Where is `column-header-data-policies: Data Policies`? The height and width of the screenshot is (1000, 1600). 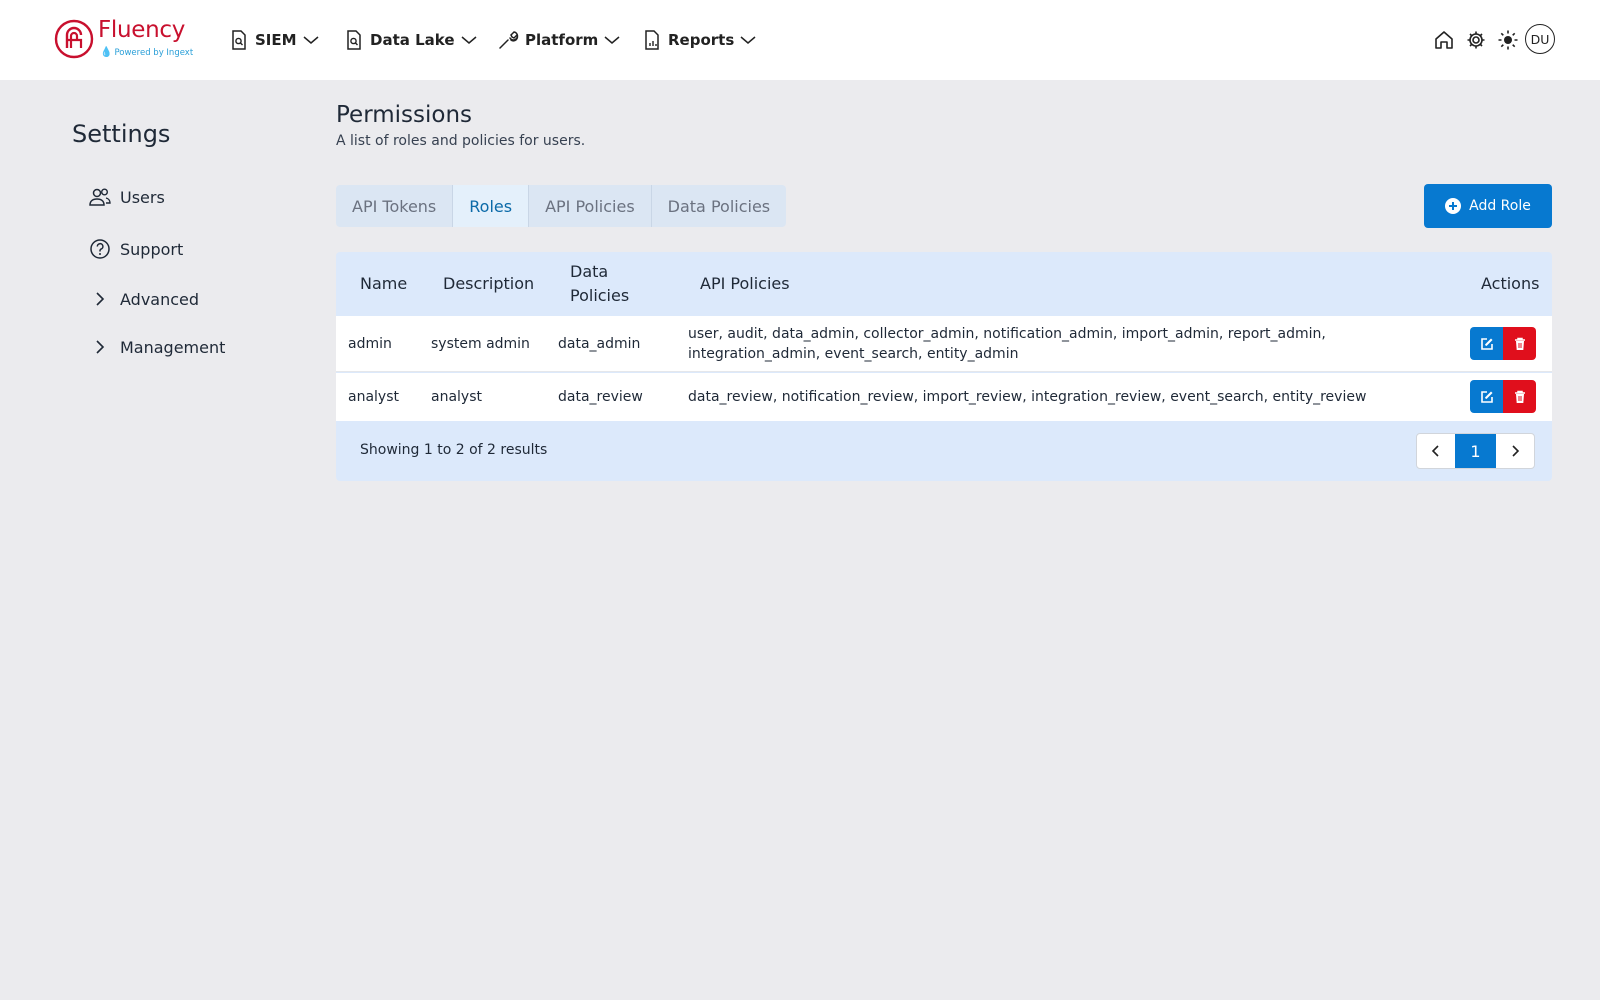 column-header-data-policies: Data Policies is located at coordinates (605, 284).